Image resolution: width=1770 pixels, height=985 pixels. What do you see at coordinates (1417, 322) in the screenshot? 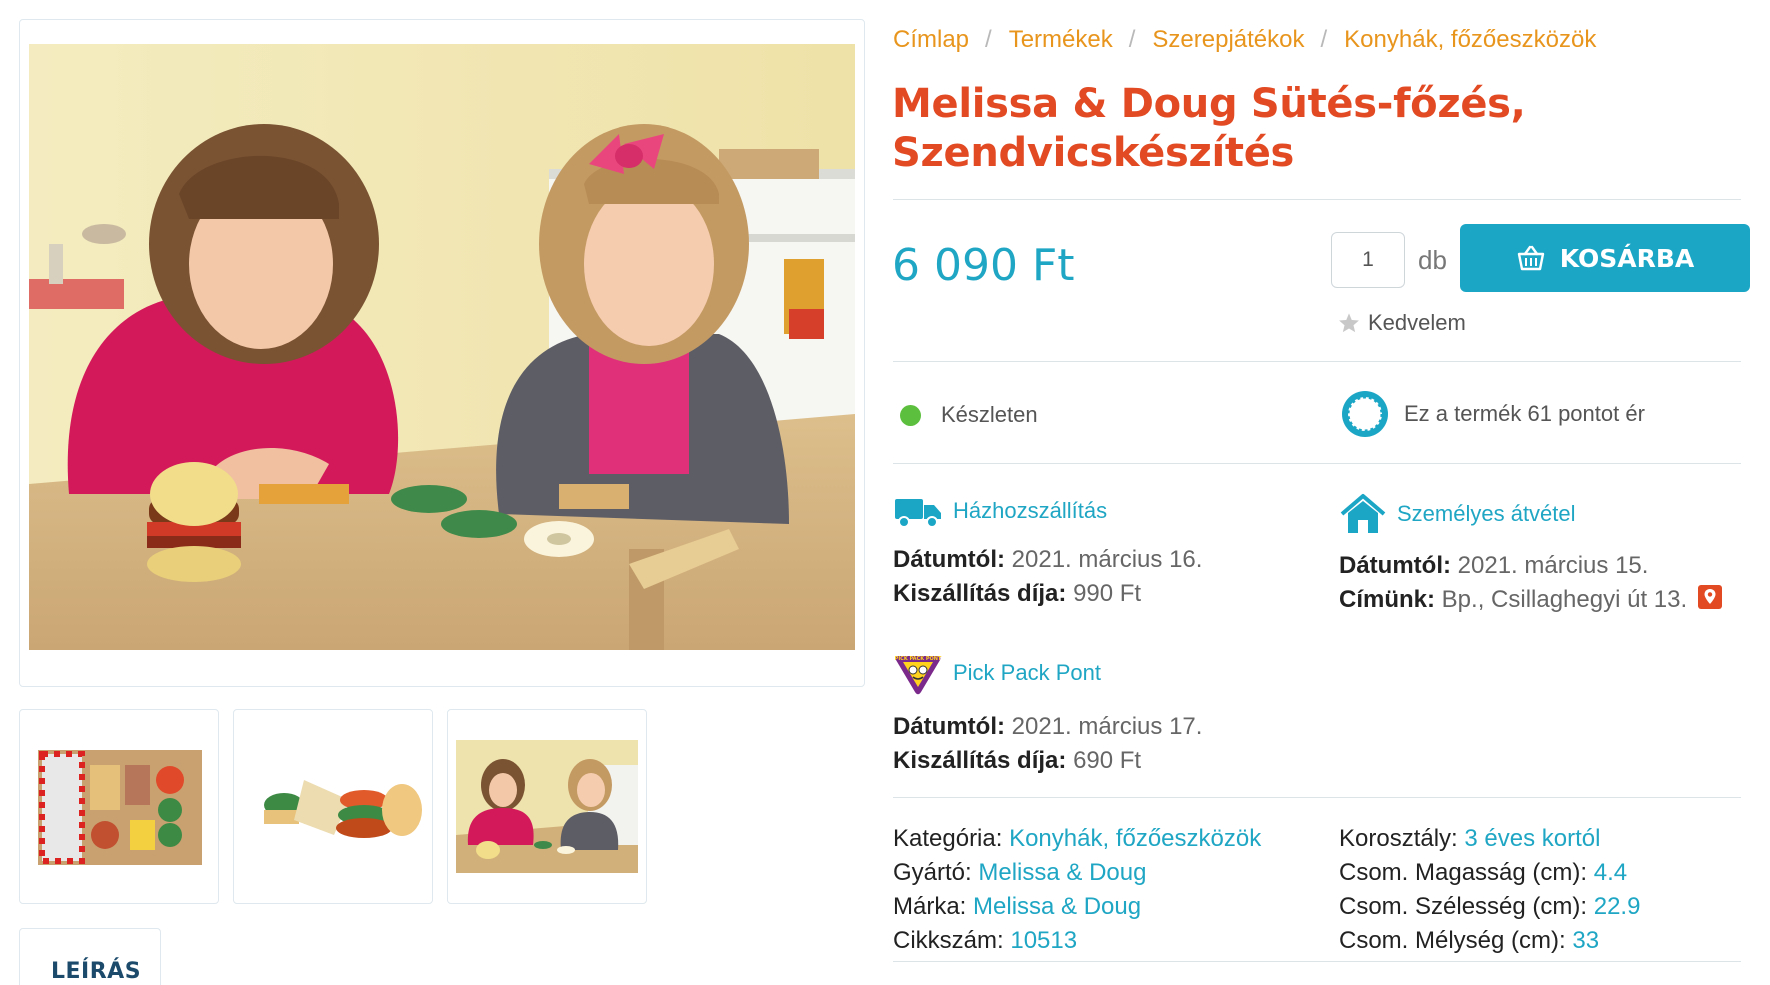
I see `favorite-label: Kedvelem` at bounding box center [1417, 322].